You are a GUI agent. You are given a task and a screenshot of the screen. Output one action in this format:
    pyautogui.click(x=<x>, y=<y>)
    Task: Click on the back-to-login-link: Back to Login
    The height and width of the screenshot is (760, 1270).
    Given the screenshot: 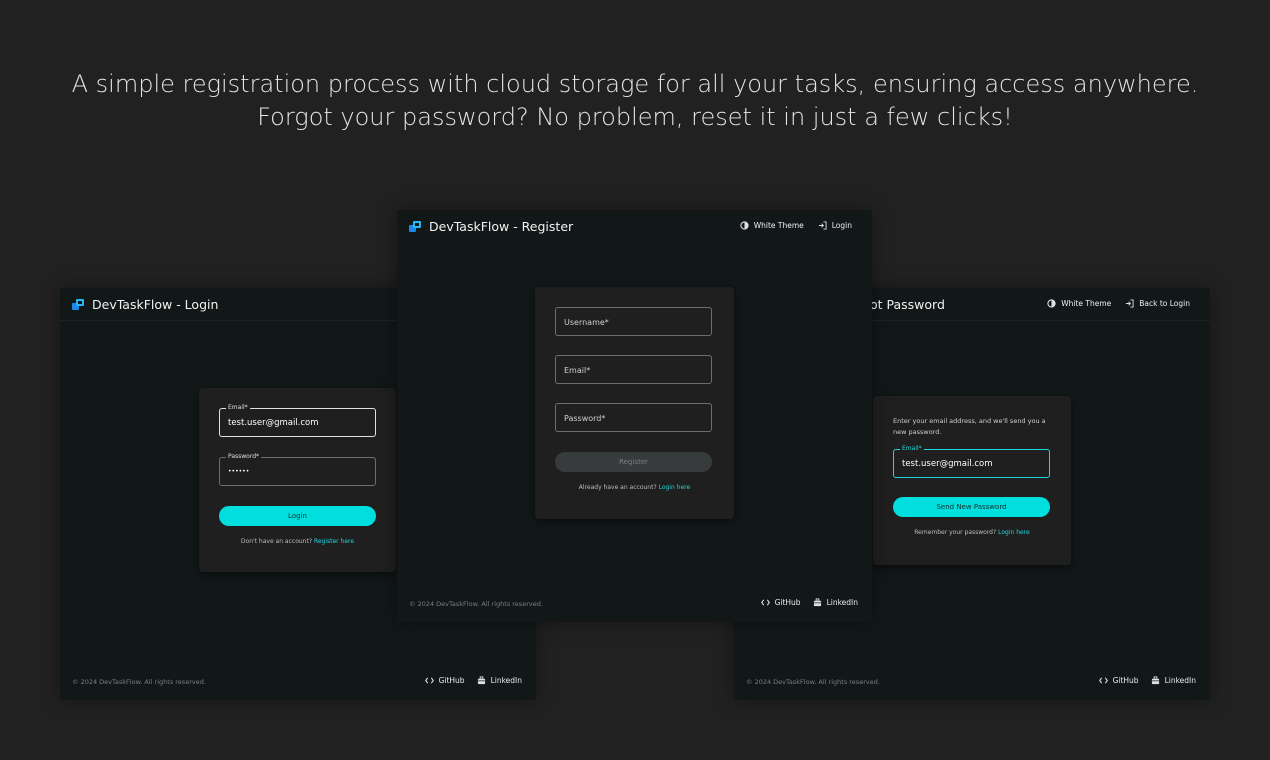 What is the action you would take?
    pyautogui.click(x=1157, y=303)
    